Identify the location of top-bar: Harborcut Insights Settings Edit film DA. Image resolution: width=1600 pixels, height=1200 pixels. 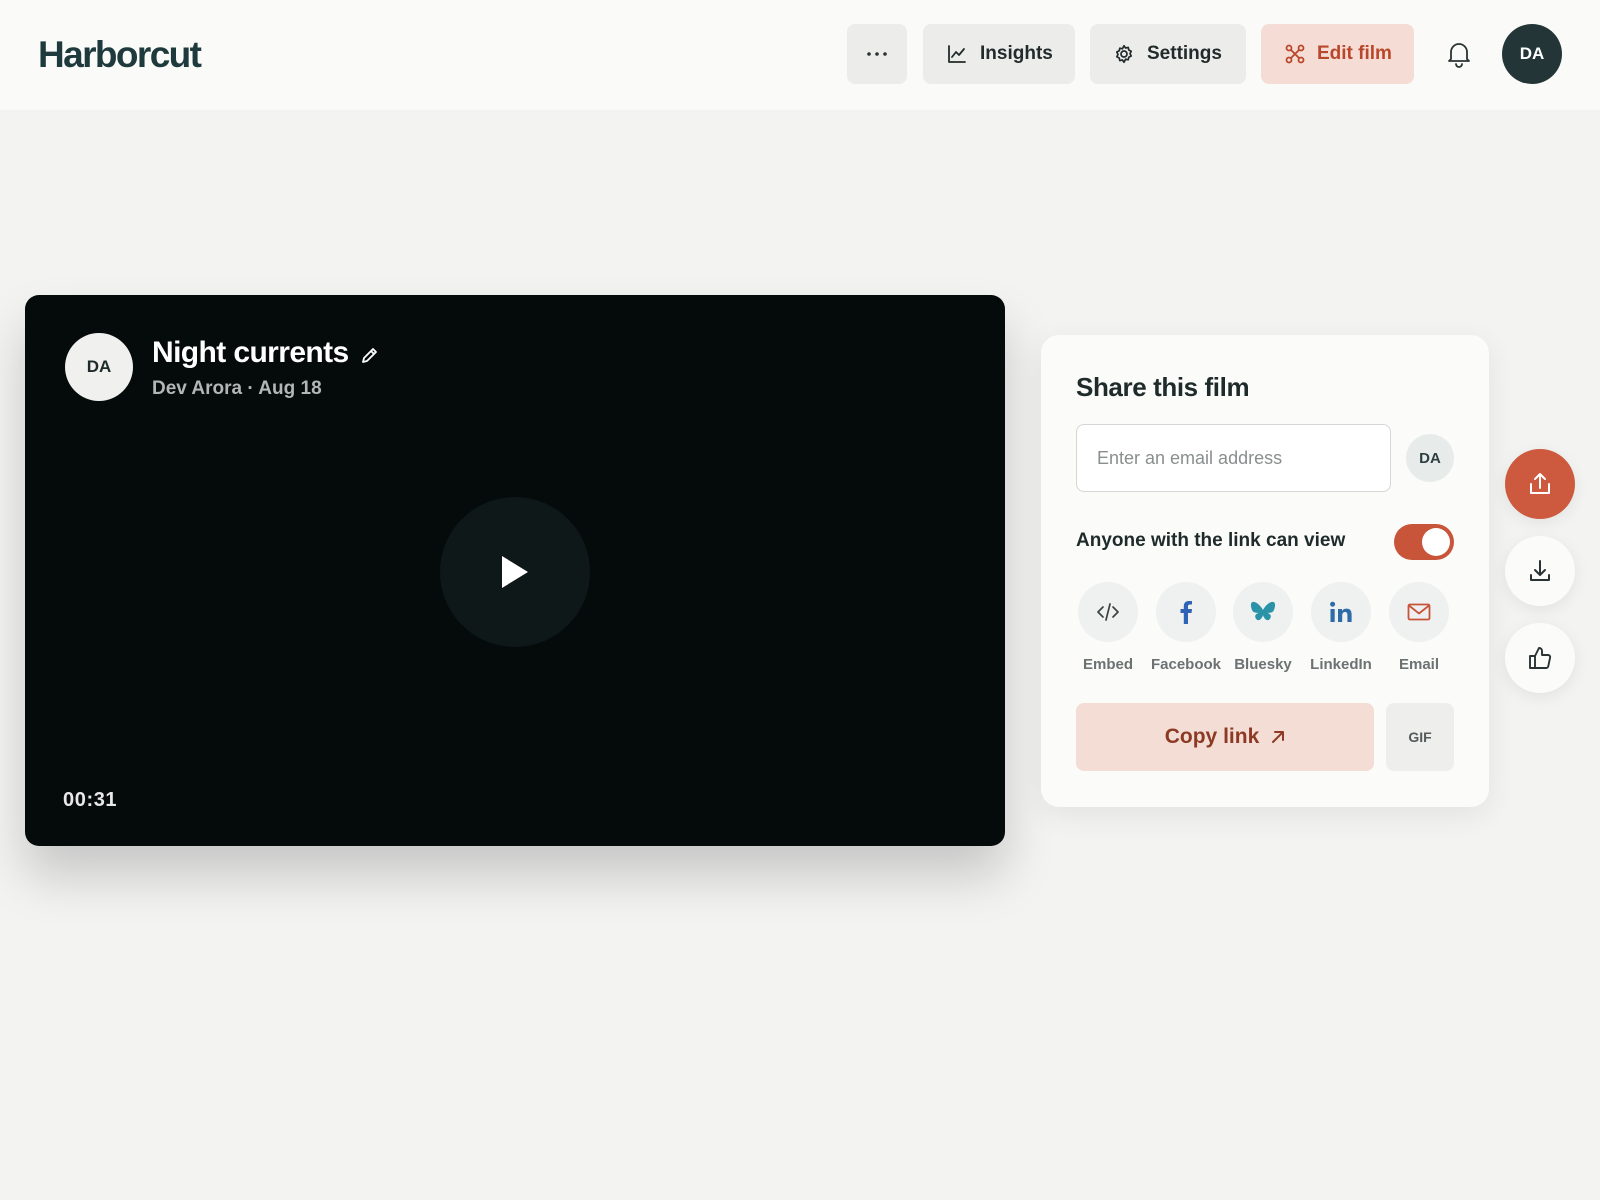
(800, 55).